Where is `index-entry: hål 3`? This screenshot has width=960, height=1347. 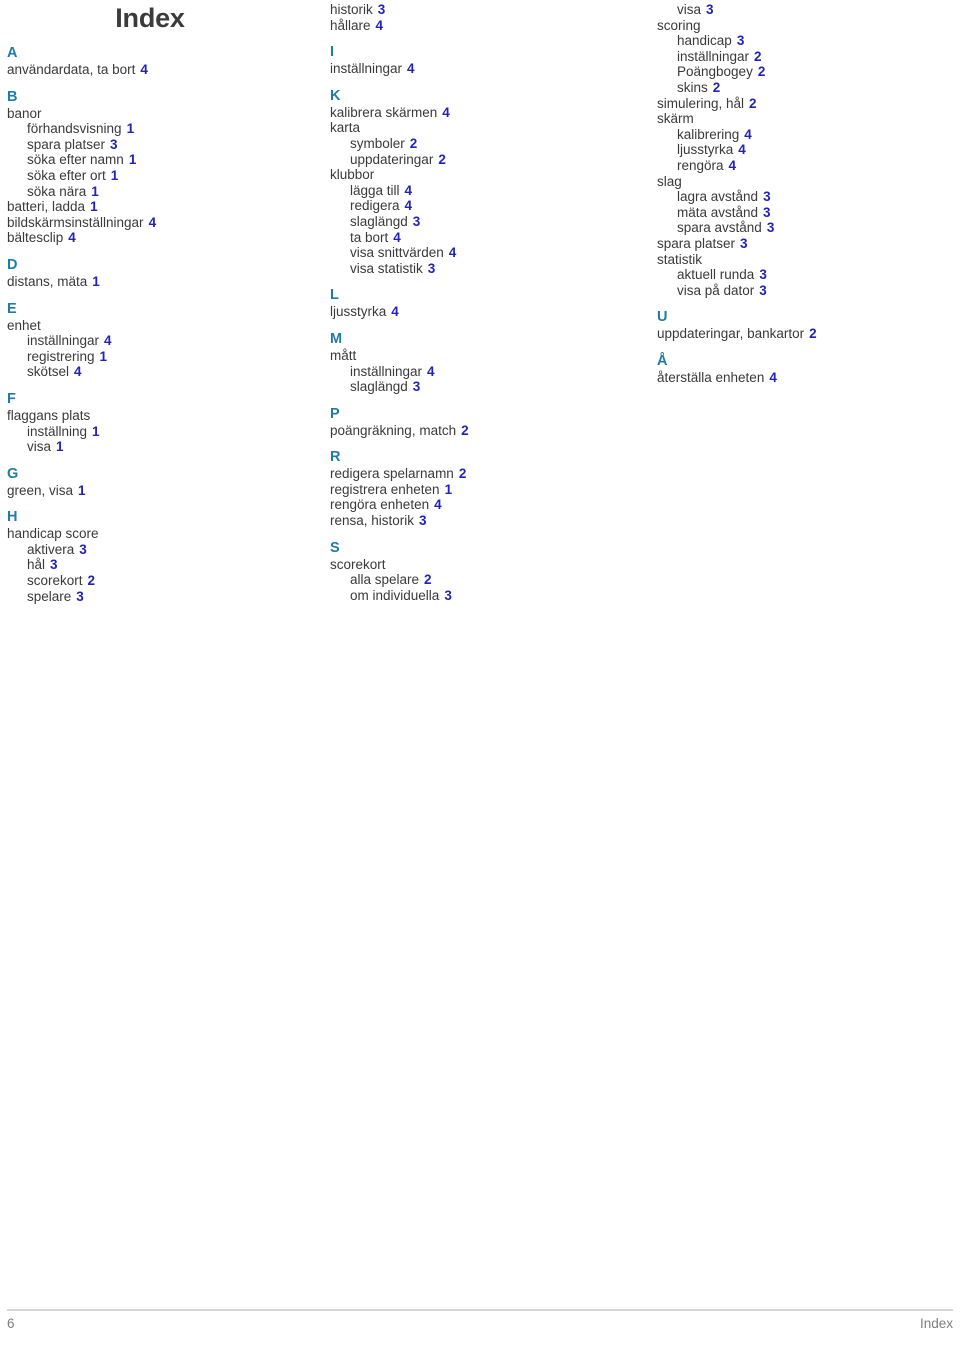
index-entry: hål 3 is located at coordinates (162, 565).